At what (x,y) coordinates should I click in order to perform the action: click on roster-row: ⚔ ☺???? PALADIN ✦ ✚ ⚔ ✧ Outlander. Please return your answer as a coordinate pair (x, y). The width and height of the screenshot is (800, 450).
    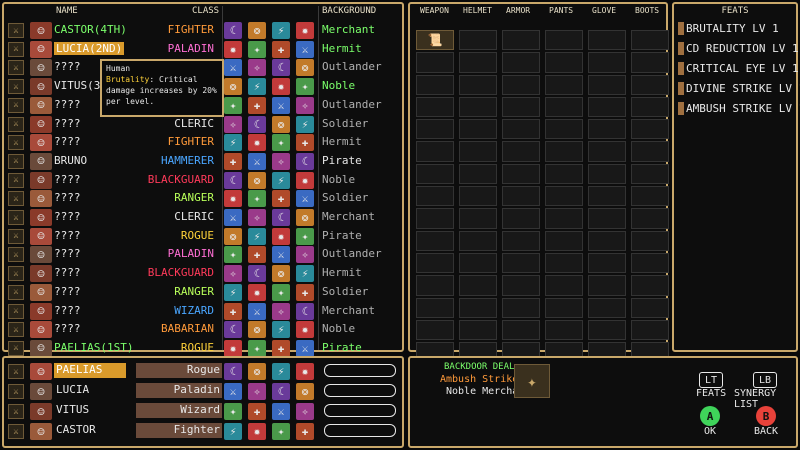
    Looking at the image, I should click on (203, 254).